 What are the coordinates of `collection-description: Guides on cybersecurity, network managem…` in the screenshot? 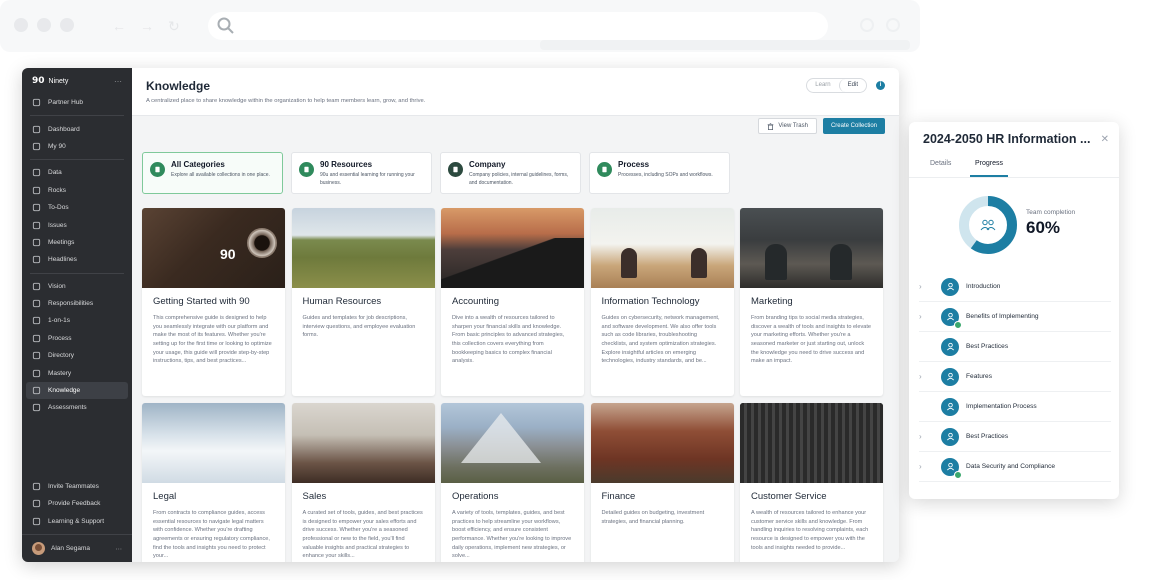 It's located at (660, 340).